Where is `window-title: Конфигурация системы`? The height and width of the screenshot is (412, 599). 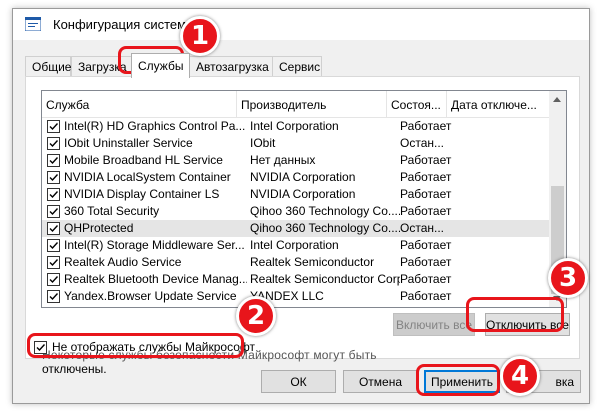
window-title: Конфигурация системы is located at coordinates (124, 24).